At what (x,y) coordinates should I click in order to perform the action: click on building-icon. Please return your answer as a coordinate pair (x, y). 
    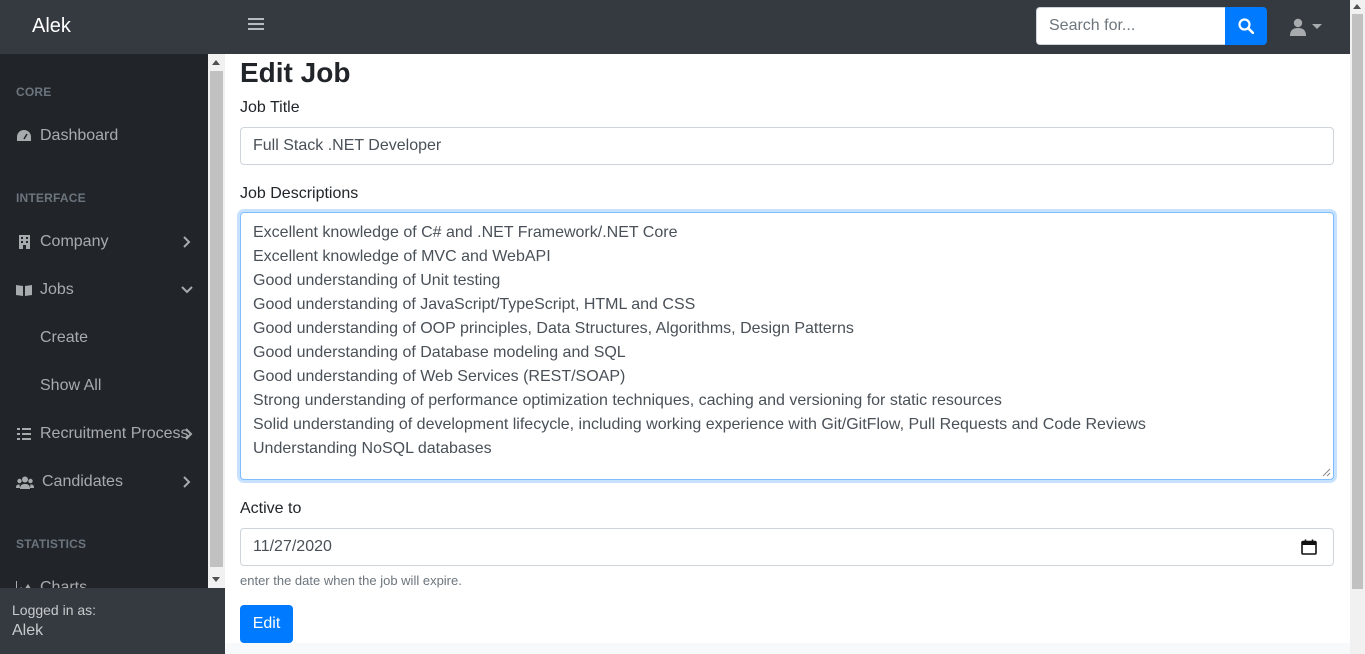
    Looking at the image, I should click on (24, 242).